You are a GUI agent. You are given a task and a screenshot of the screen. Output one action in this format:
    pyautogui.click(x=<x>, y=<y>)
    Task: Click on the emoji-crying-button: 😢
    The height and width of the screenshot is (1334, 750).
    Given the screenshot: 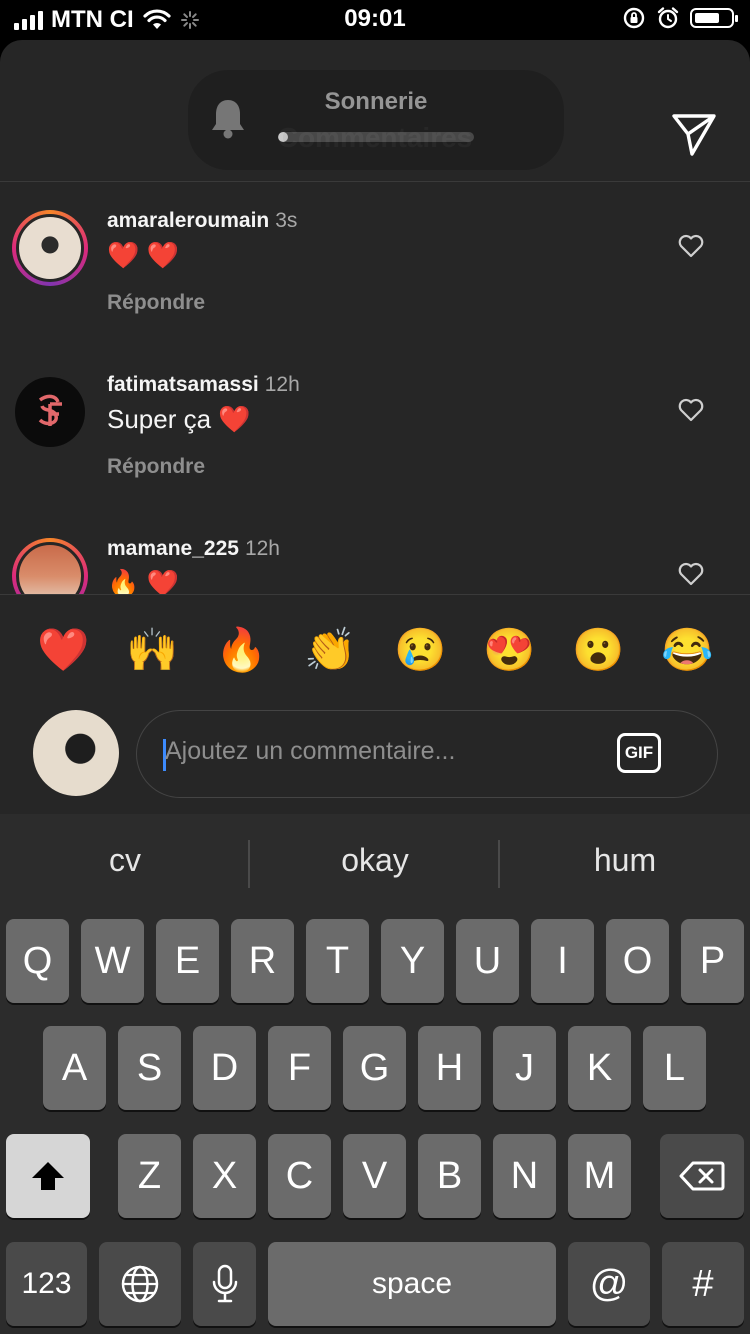 What is the action you would take?
    pyautogui.click(x=420, y=650)
    